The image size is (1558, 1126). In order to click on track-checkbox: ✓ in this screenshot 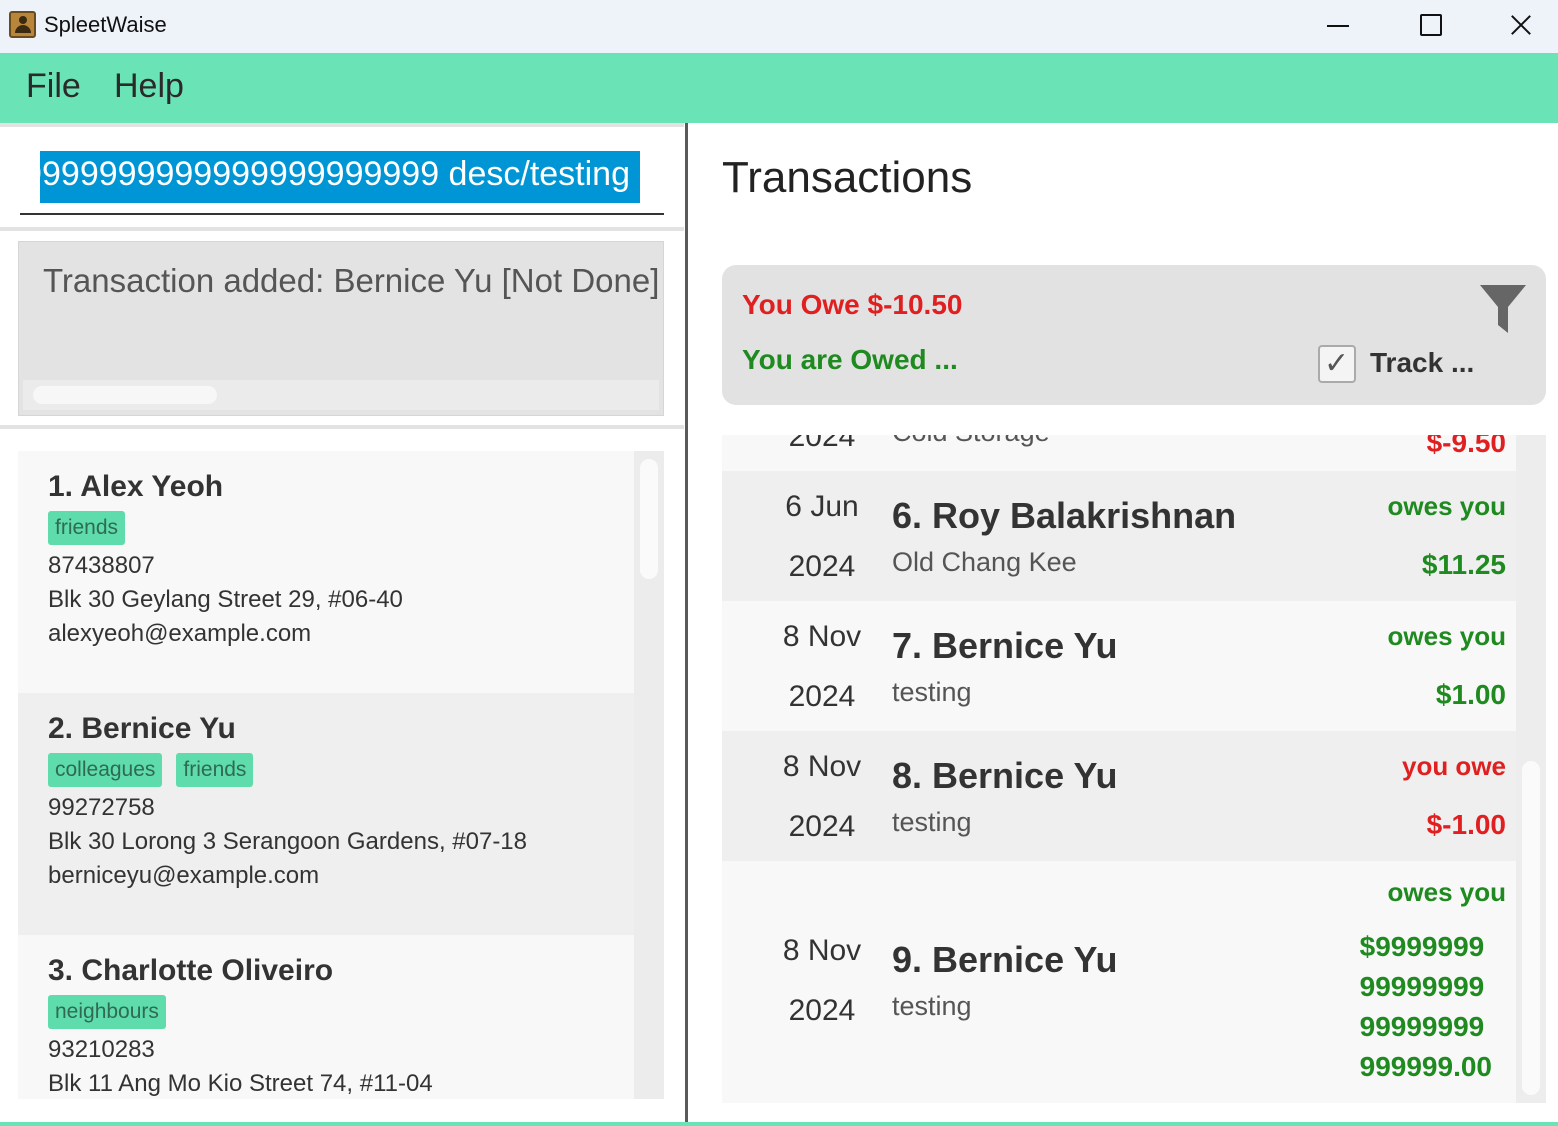, I will do `click(1337, 364)`.